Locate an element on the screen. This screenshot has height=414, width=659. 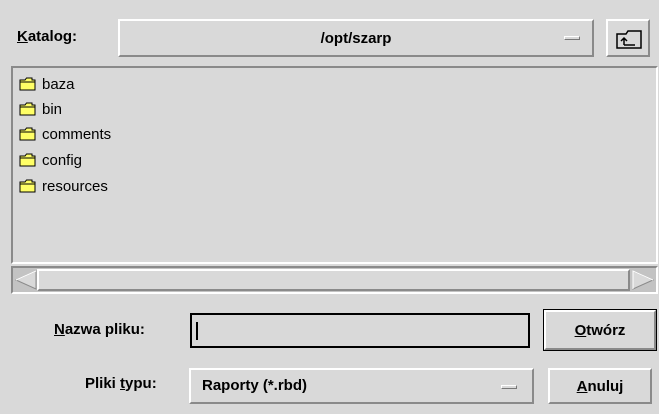
filetype-dropdown: Raporty (*.rbd) is located at coordinates (361, 386).